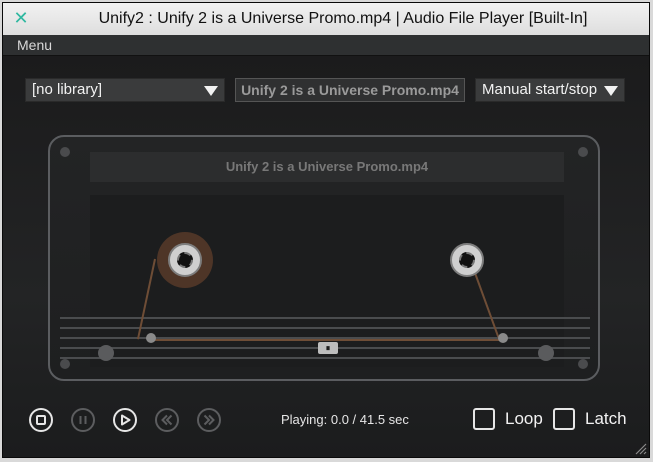  I want to click on latch-label: Latch, so click(606, 418).